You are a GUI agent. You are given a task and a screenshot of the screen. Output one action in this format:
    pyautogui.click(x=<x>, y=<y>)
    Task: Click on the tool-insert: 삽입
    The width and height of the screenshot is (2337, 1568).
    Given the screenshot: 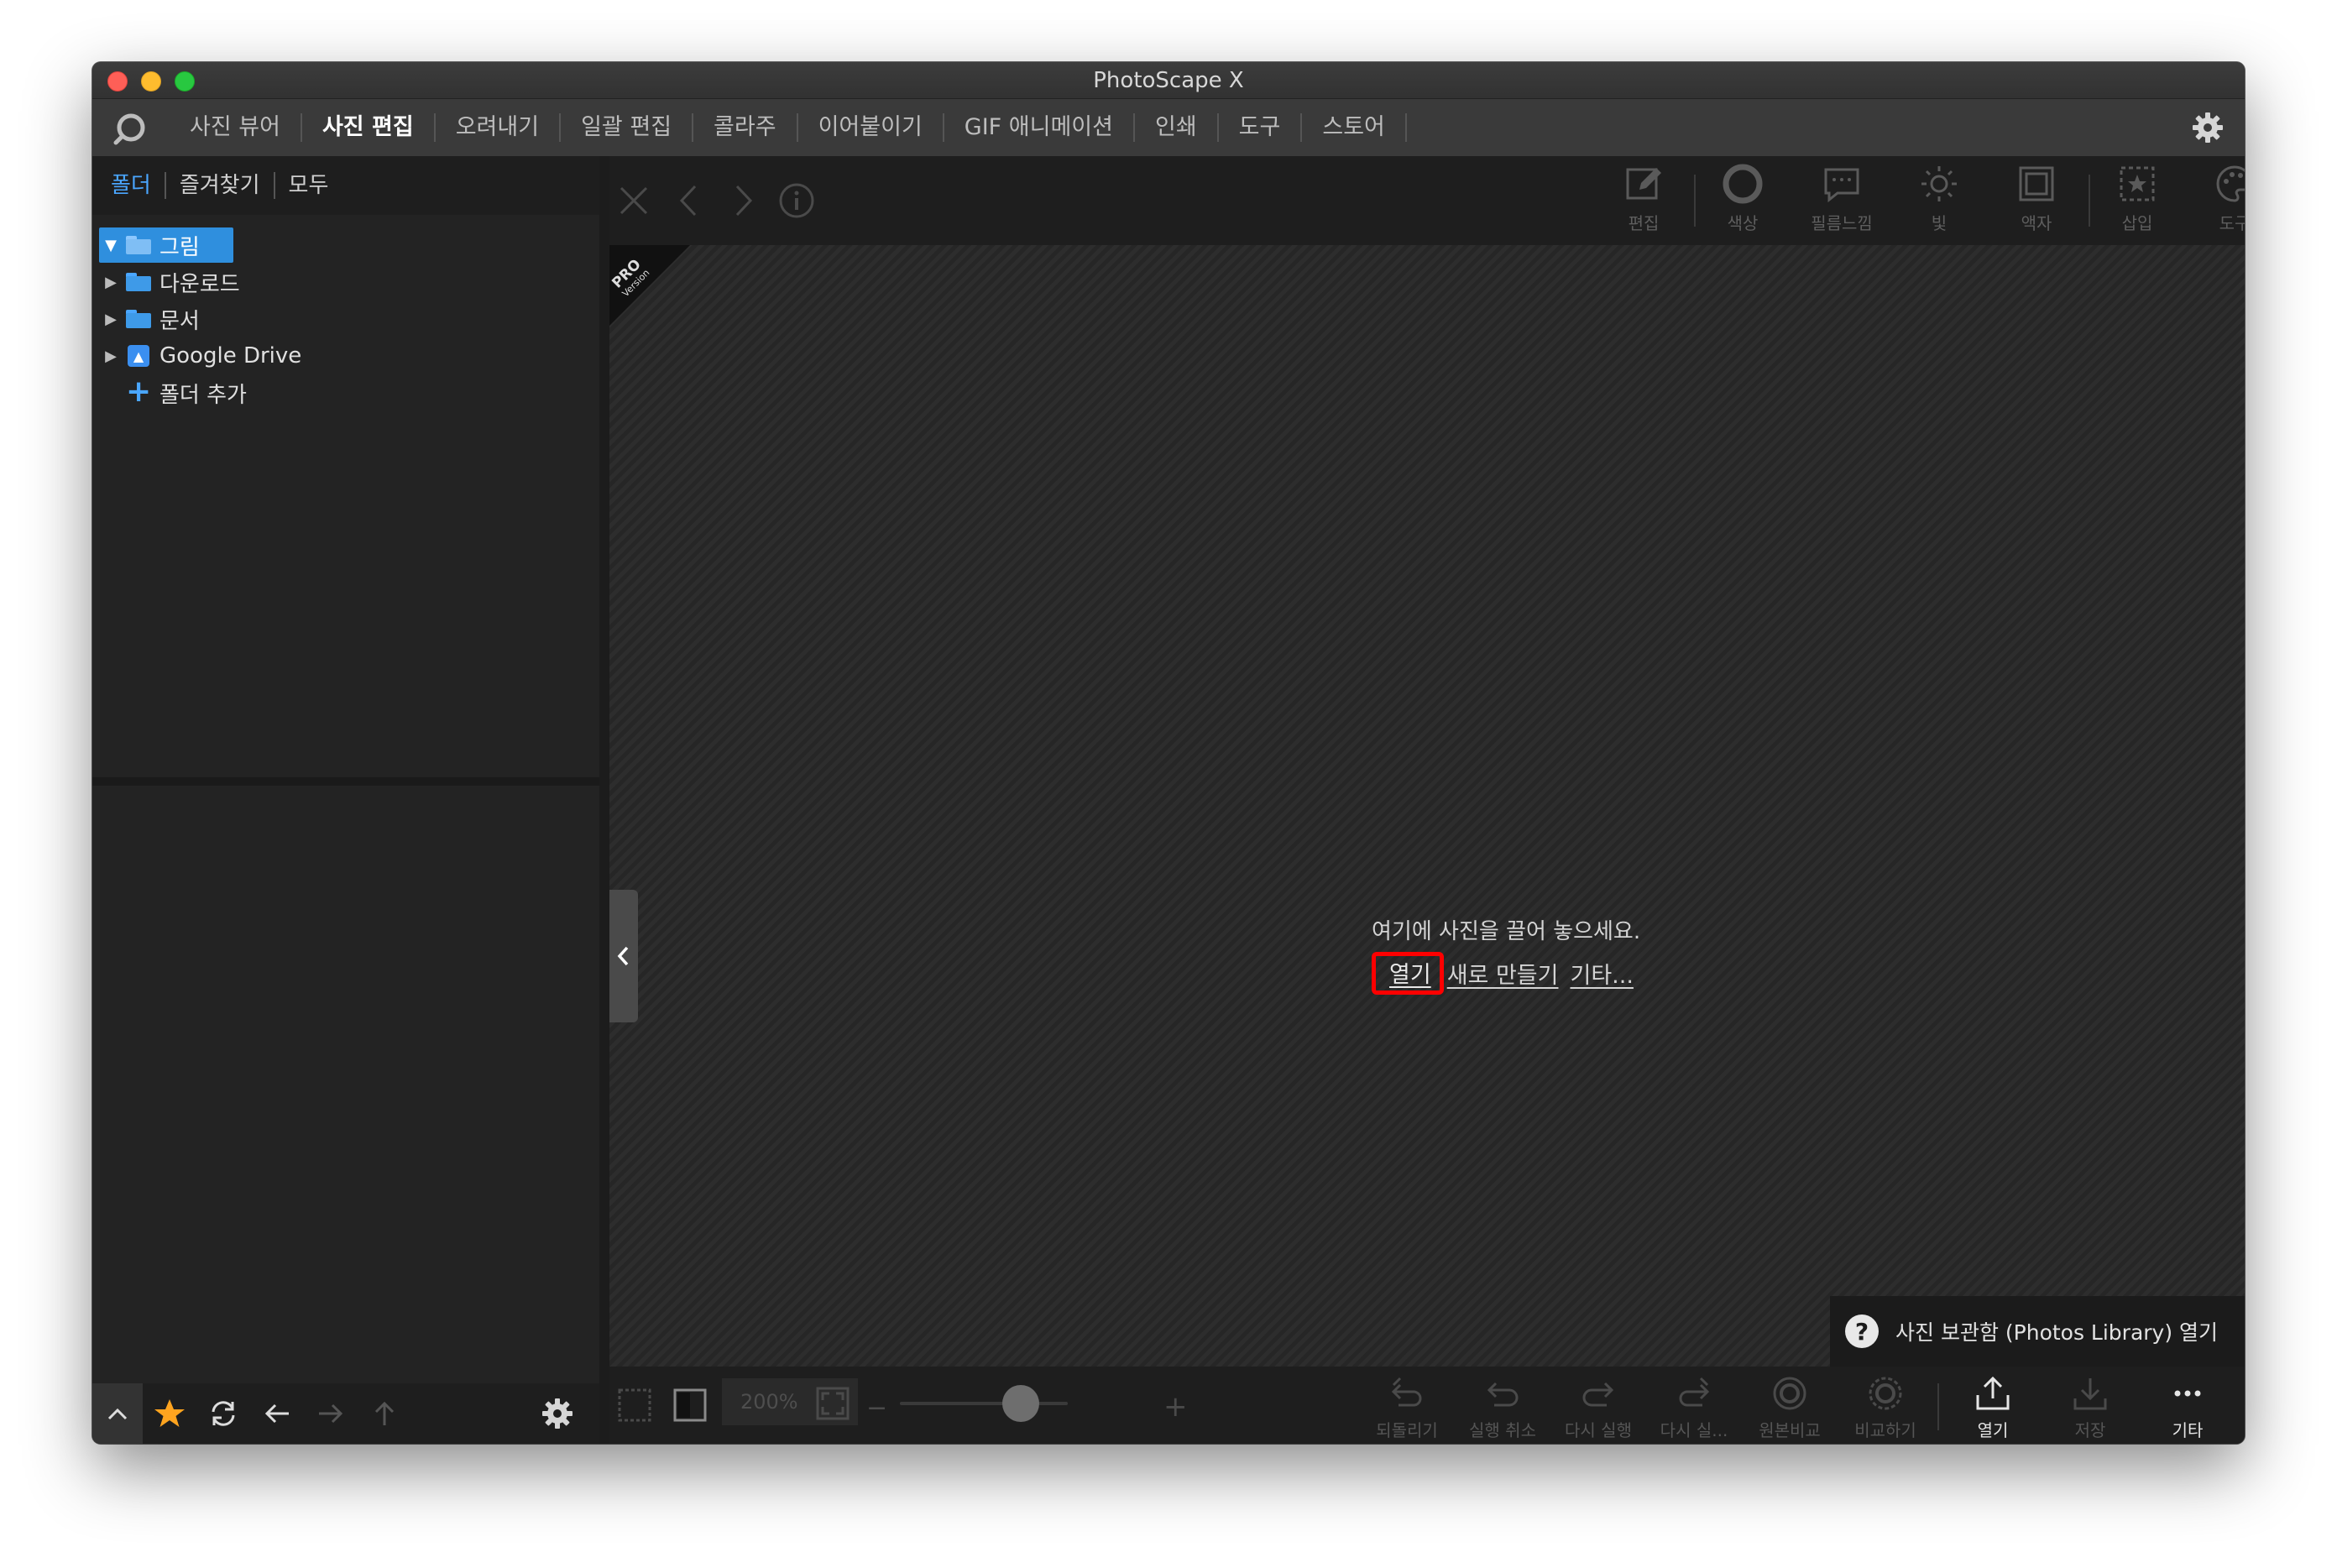 What is the action you would take?
    pyautogui.click(x=2137, y=201)
    